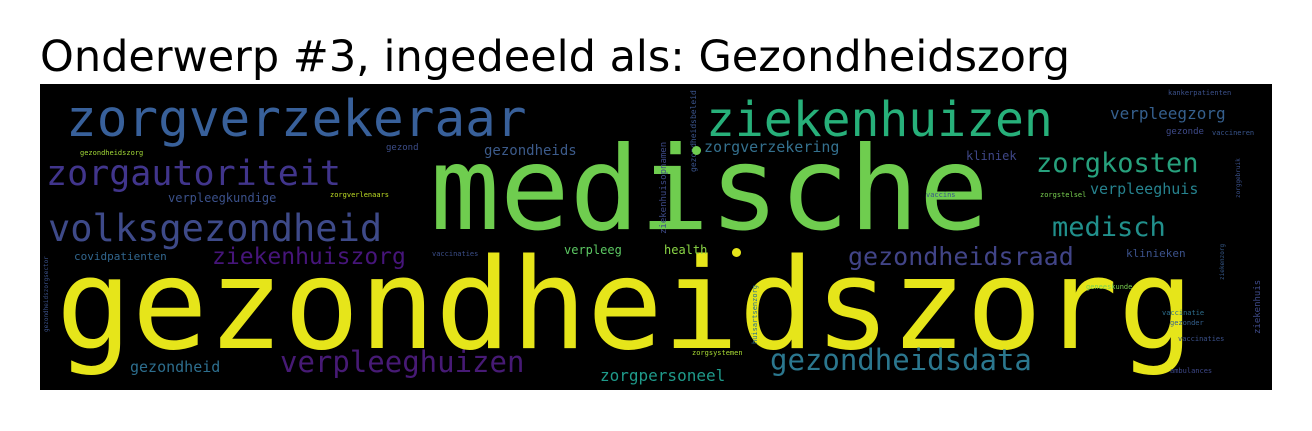 The image size is (1312, 431). Describe the element at coordinates (755, 314) in the screenshot. I see `word-huisartsenzorg: huisartsenzorg` at that location.